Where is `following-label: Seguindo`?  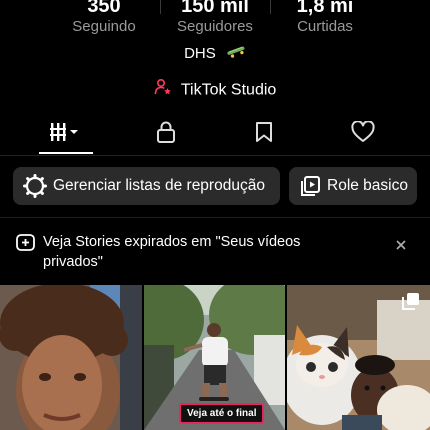 following-label: Seguindo is located at coordinates (104, 26).